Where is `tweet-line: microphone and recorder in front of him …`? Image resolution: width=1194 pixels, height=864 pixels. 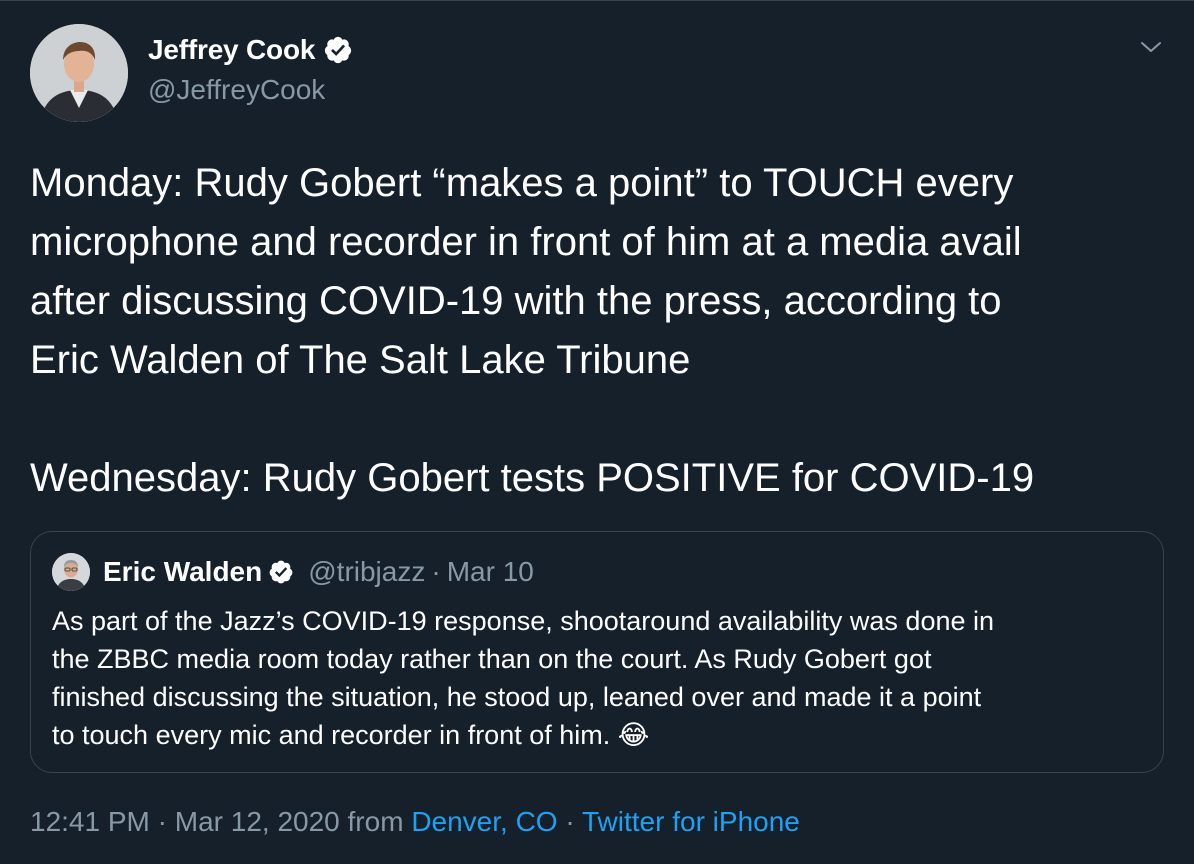 tweet-line: microphone and recorder in front of him … is located at coordinates (526, 242).